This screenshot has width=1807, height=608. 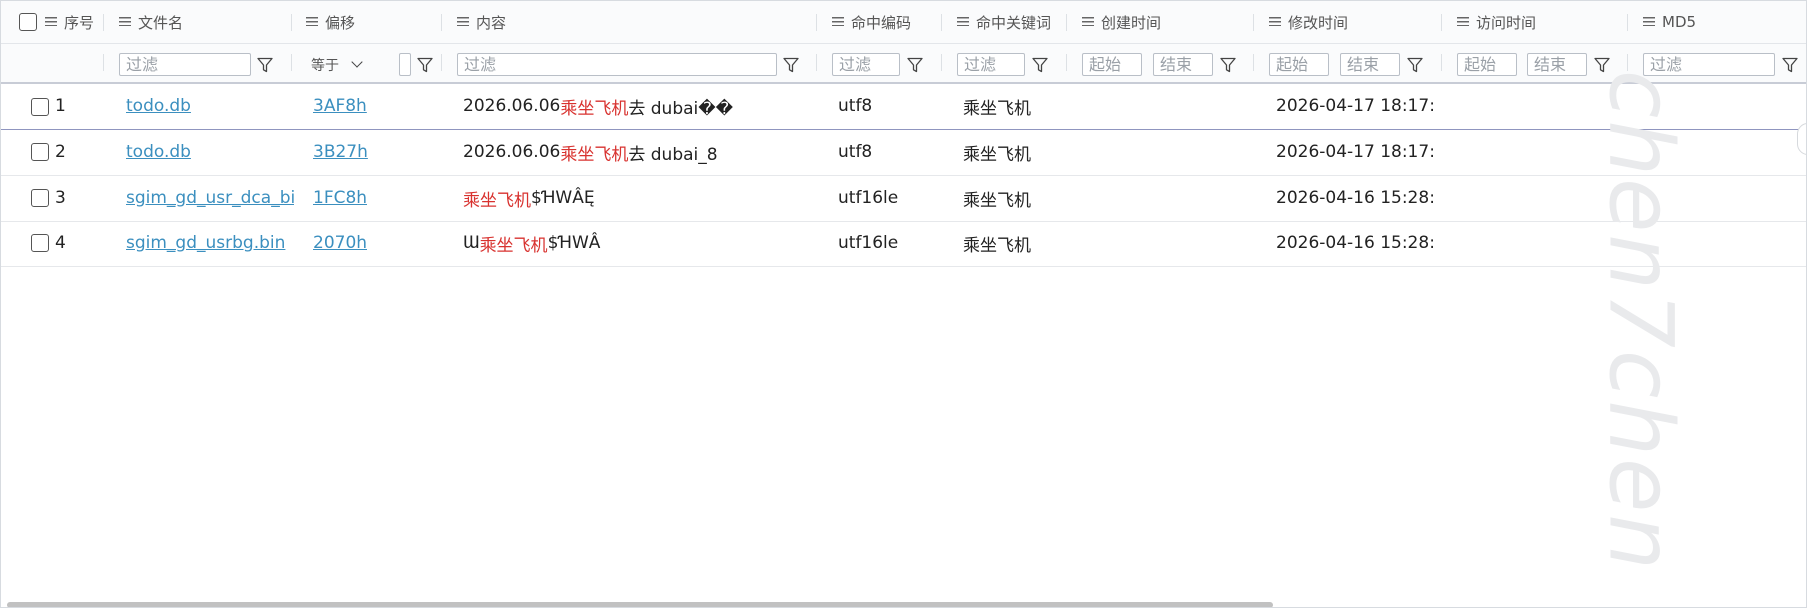 I want to click on content-before: 2026.06.06, so click(x=511, y=106).